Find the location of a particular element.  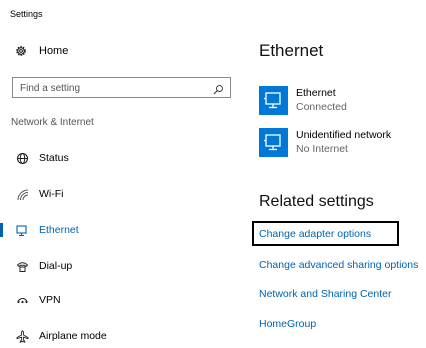

globe-icon is located at coordinates (22, 158).